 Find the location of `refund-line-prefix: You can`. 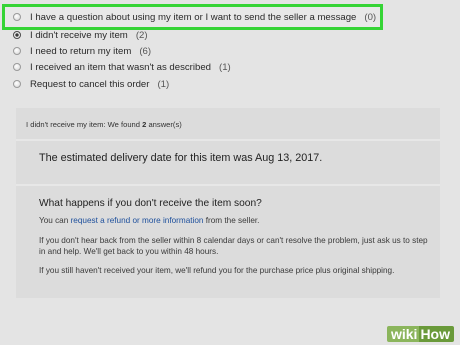

refund-line-prefix: You can is located at coordinates (55, 220).